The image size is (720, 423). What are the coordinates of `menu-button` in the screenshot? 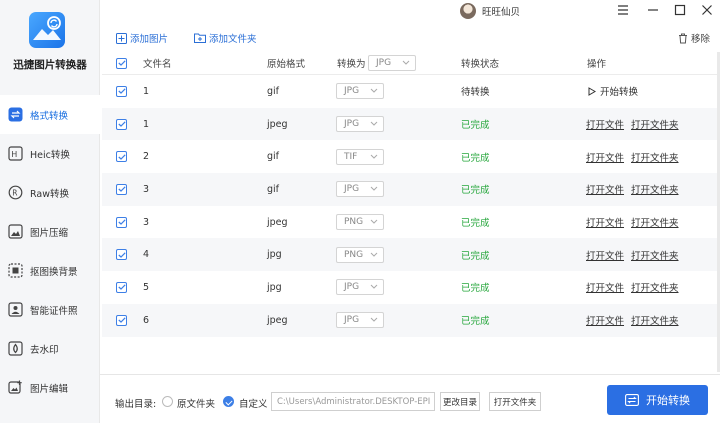 It's located at (623, 10).